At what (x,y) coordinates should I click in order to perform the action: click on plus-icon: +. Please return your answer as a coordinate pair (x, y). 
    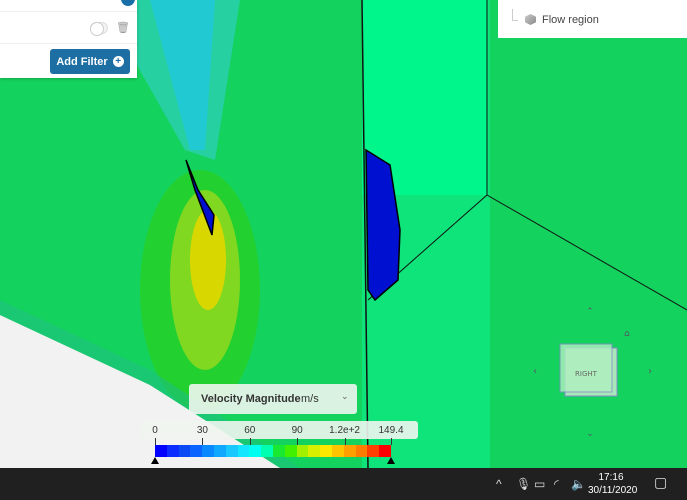
    Looking at the image, I should click on (118, 61).